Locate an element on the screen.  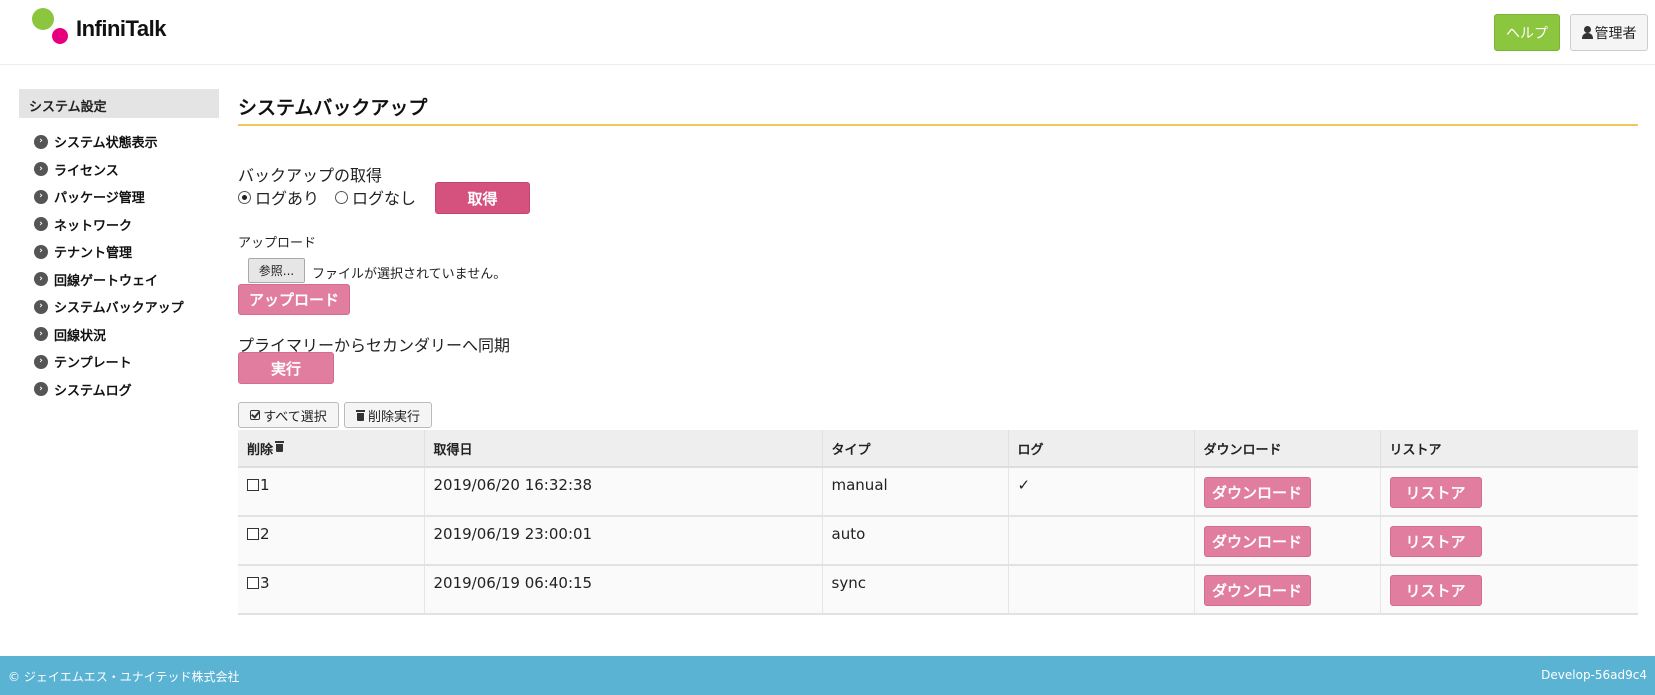
sidebar-item-network: › ネットワーク is located at coordinates (119, 225).